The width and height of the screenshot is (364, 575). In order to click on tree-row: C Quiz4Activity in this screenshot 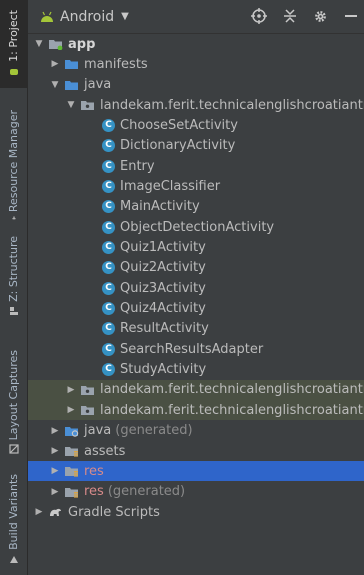, I will do `click(196, 309)`.